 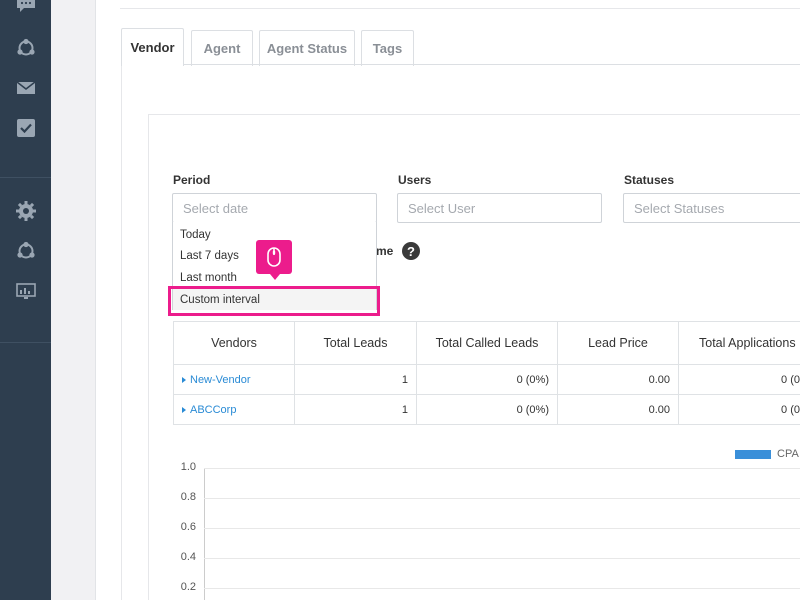 I want to click on statuses-input, so click(x=712, y=208).